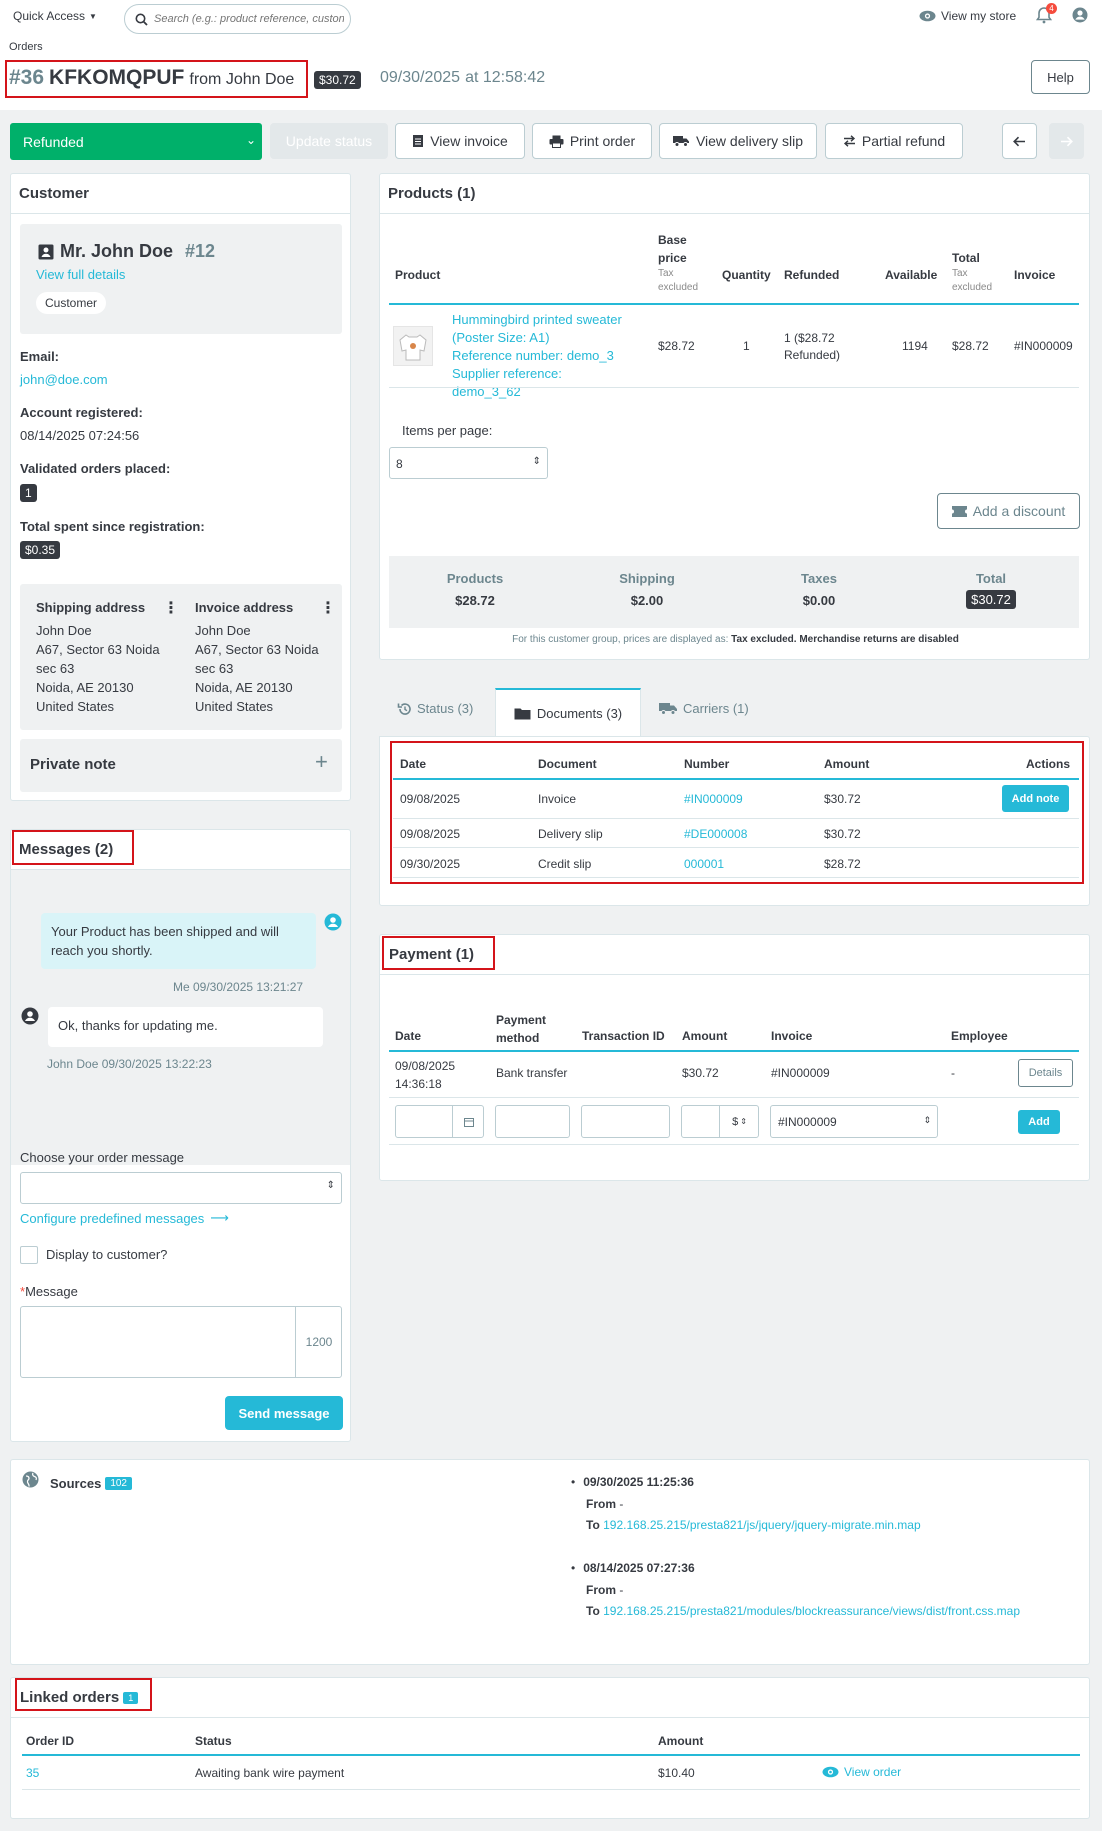  Describe the element at coordinates (439, 1121) in the screenshot. I see `new-payment-date-input` at that location.